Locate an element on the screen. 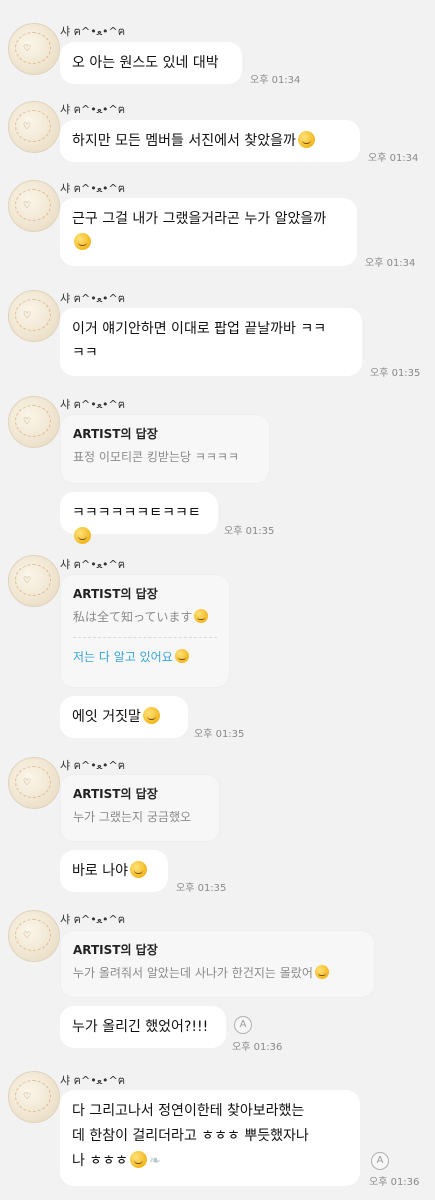 The width and height of the screenshot is (435, 1200). message-text: 하지만 모든 멤버들 서진에서 찾았을까 is located at coordinates (184, 141).